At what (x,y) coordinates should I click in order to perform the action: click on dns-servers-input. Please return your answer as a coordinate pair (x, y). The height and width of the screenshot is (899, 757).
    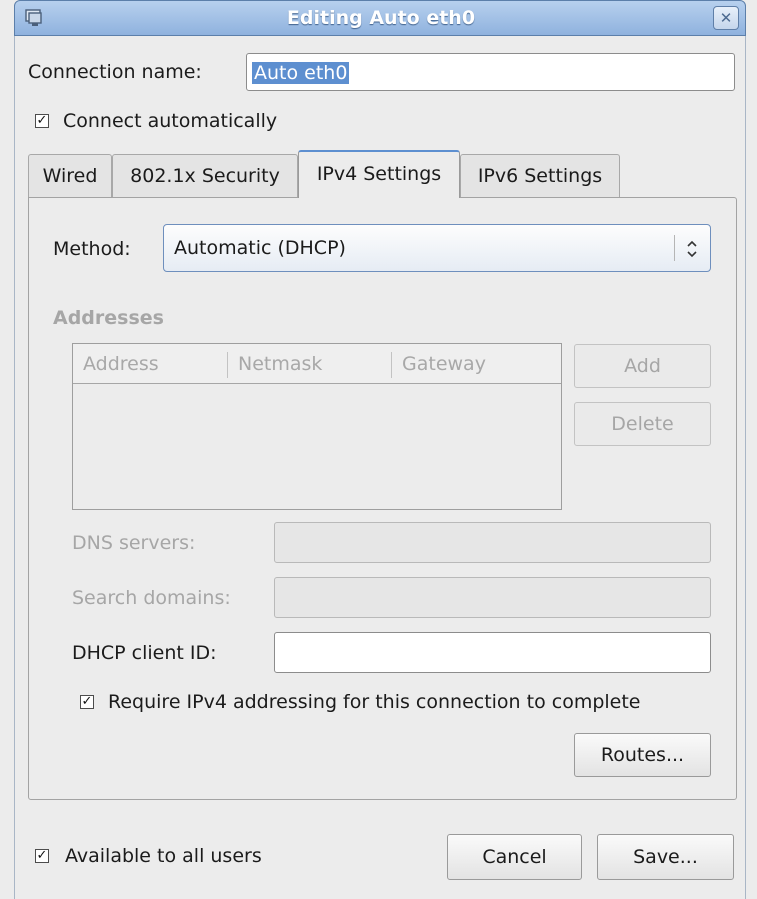
    Looking at the image, I should click on (492, 542).